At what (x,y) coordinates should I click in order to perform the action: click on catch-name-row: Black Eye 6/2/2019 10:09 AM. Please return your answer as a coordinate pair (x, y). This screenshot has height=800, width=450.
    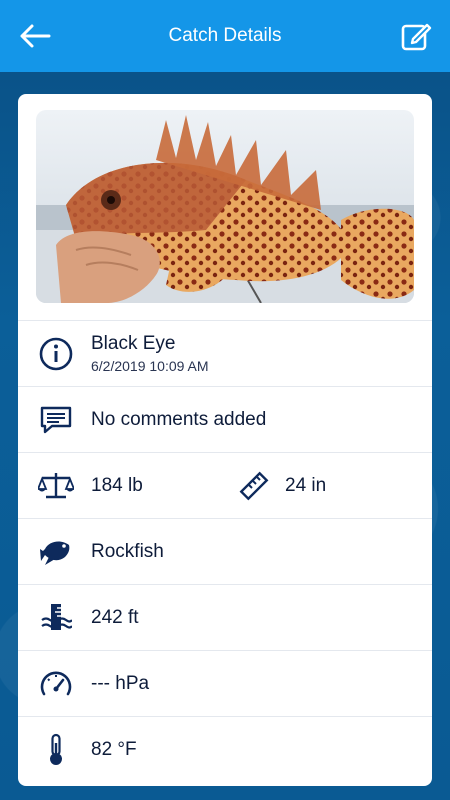
    Looking at the image, I should click on (225, 353).